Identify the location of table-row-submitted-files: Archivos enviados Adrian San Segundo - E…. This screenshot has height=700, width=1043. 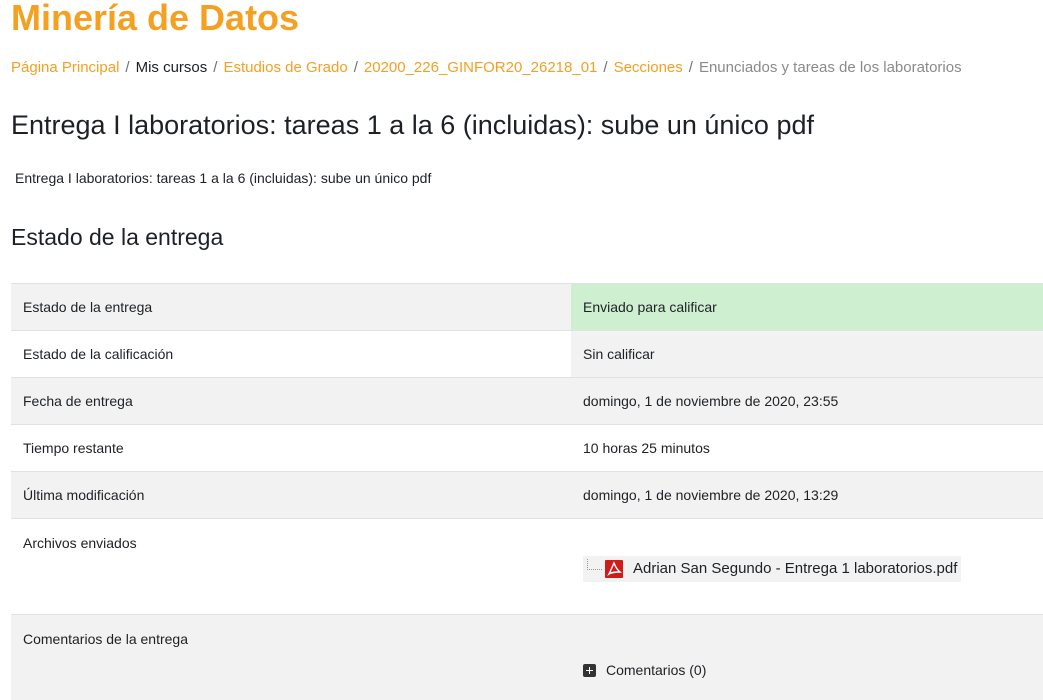
(527, 566).